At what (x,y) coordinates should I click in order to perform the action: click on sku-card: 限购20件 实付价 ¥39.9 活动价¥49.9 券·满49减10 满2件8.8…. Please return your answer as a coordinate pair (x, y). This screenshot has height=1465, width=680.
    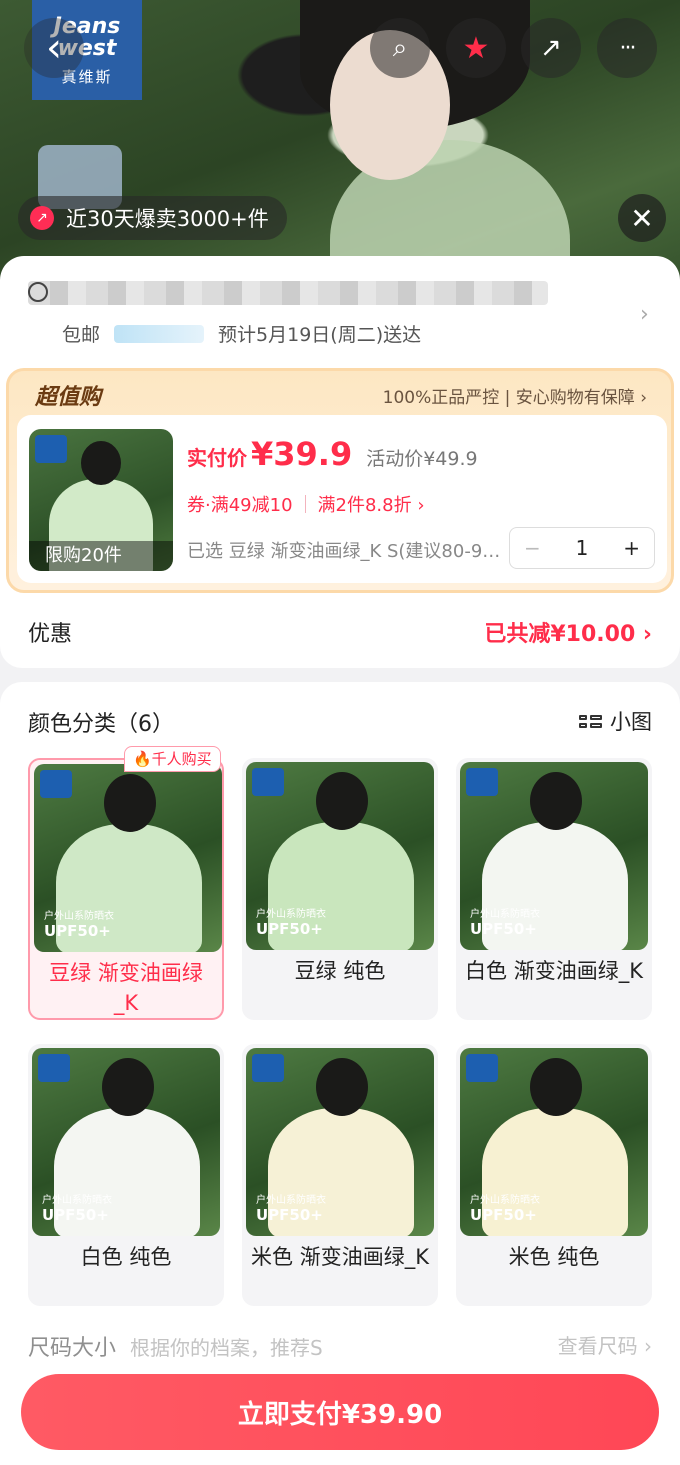
    Looking at the image, I should click on (342, 499).